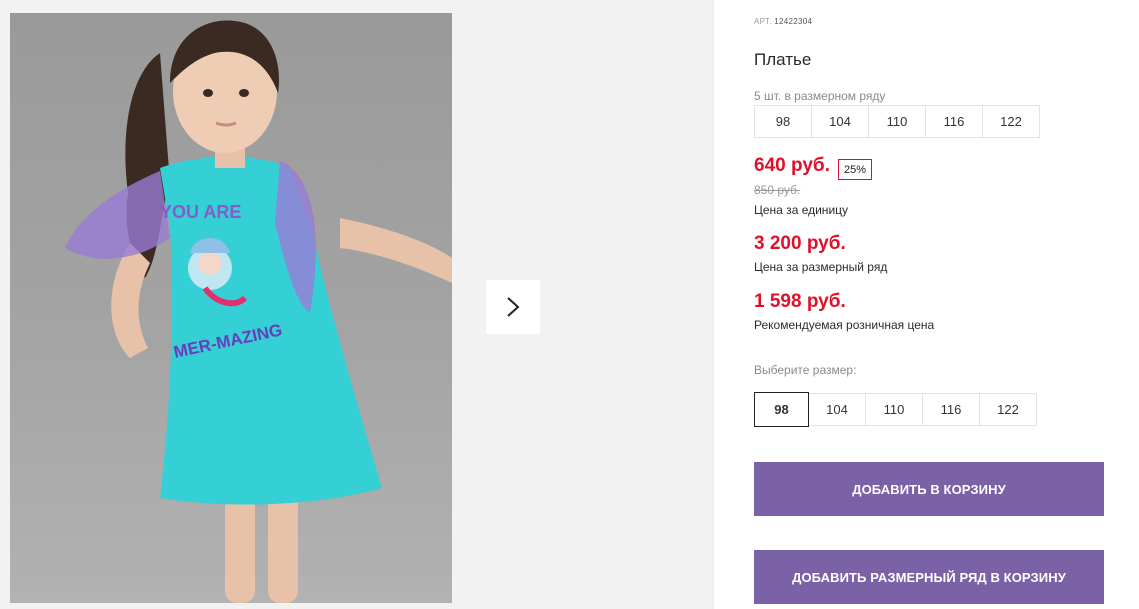 Image resolution: width=1139 pixels, height=609 pixels. What do you see at coordinates (783, 59) in the screenshot?
I see `product-title: Платье` at bounding box center [783, 59].